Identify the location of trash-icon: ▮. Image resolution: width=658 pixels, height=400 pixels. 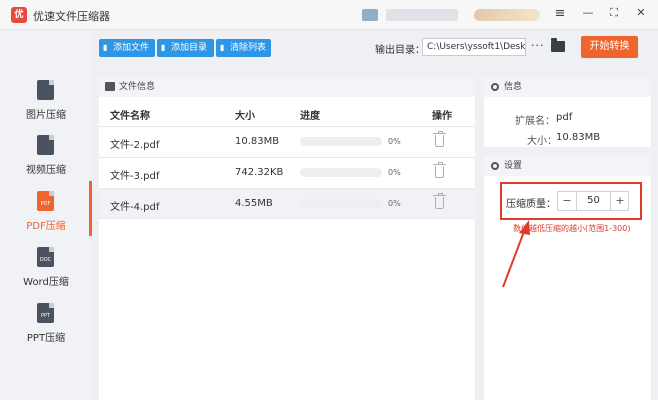
(222, 47).